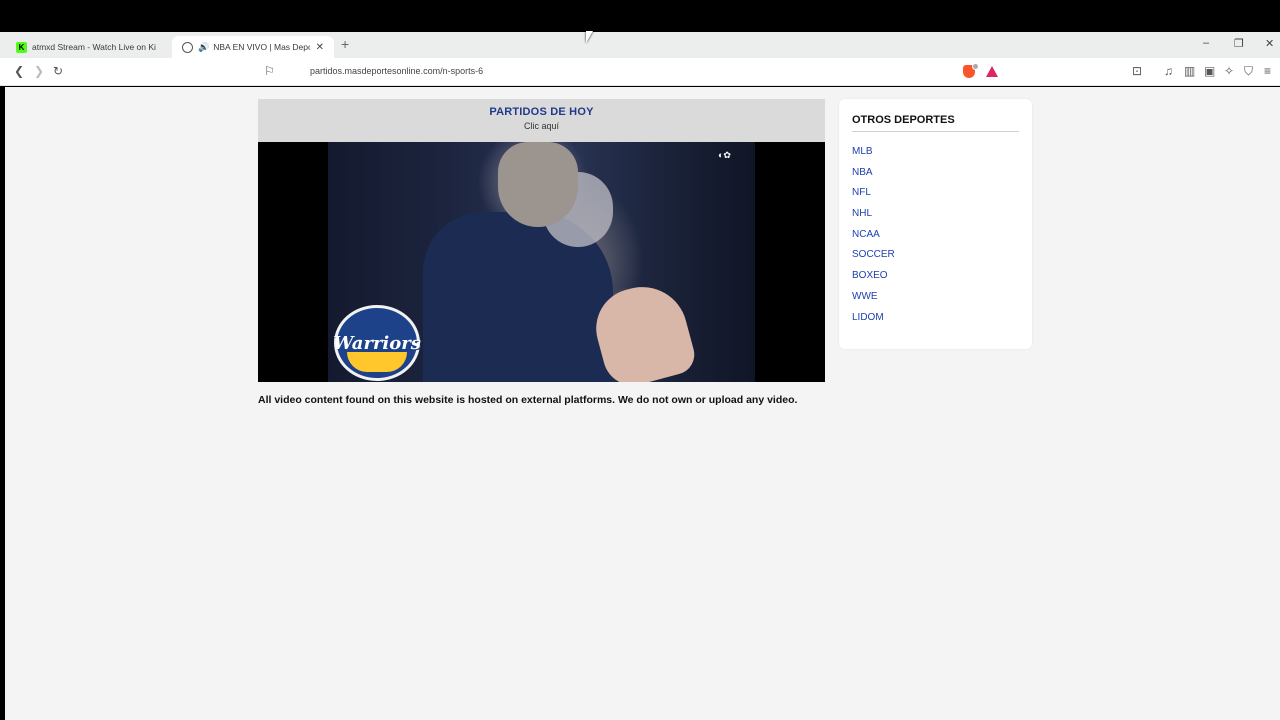 The width and height of the screenshot is (1280, 720). I want to click on partidos-header: PARTIDOS DE HOY Clic aquí, so click(541, 120).